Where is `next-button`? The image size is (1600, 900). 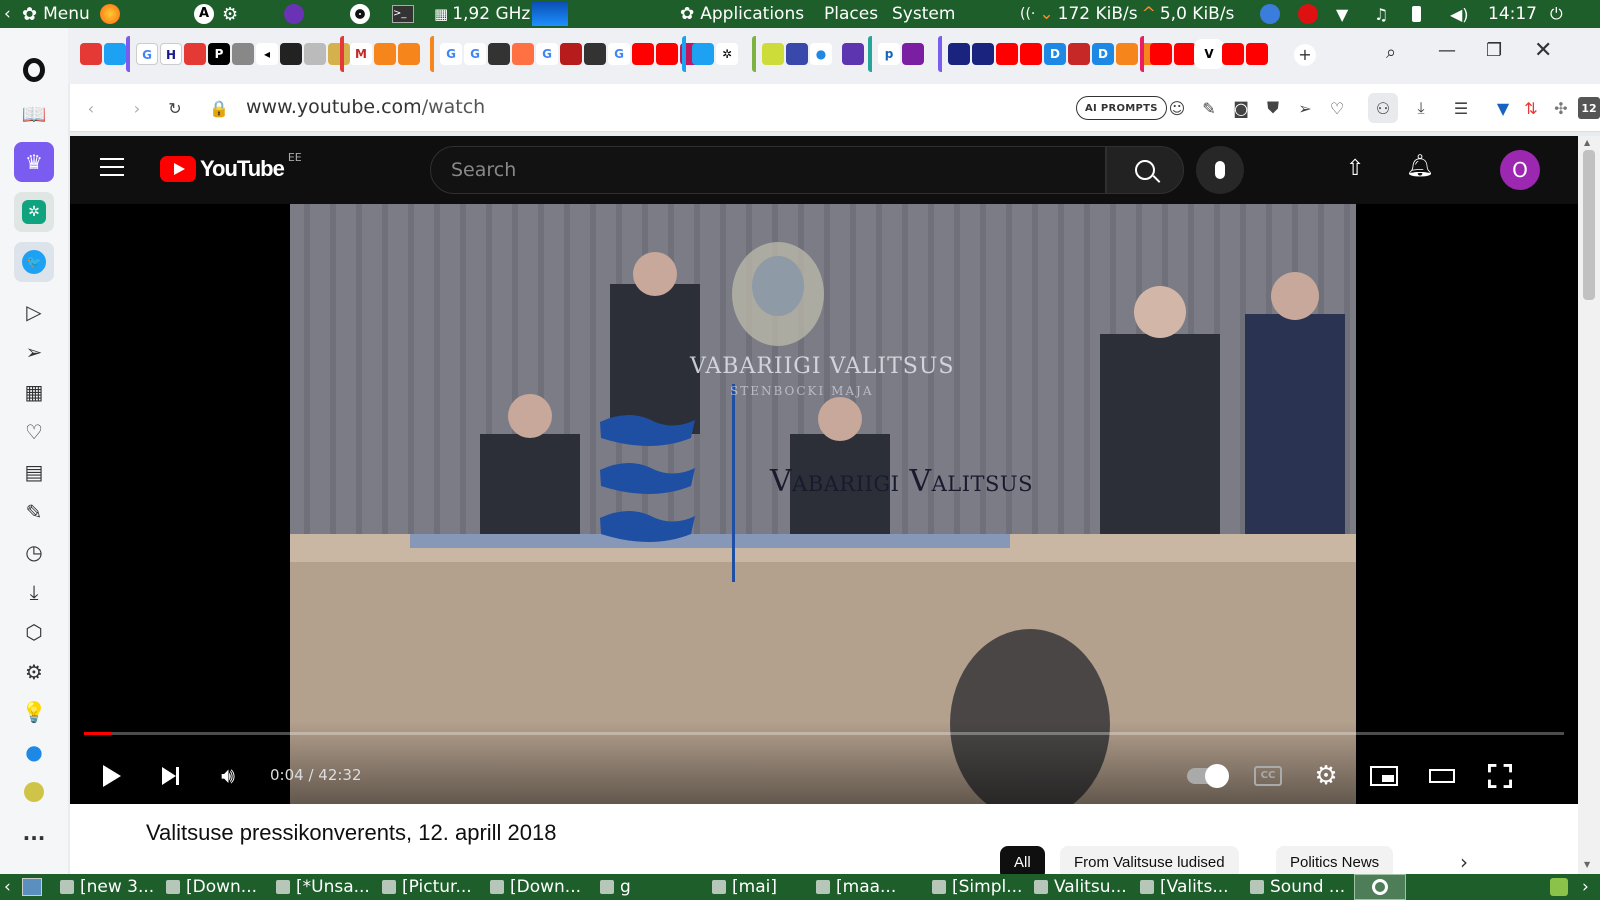 next-button is located at coordinates (170, 776).